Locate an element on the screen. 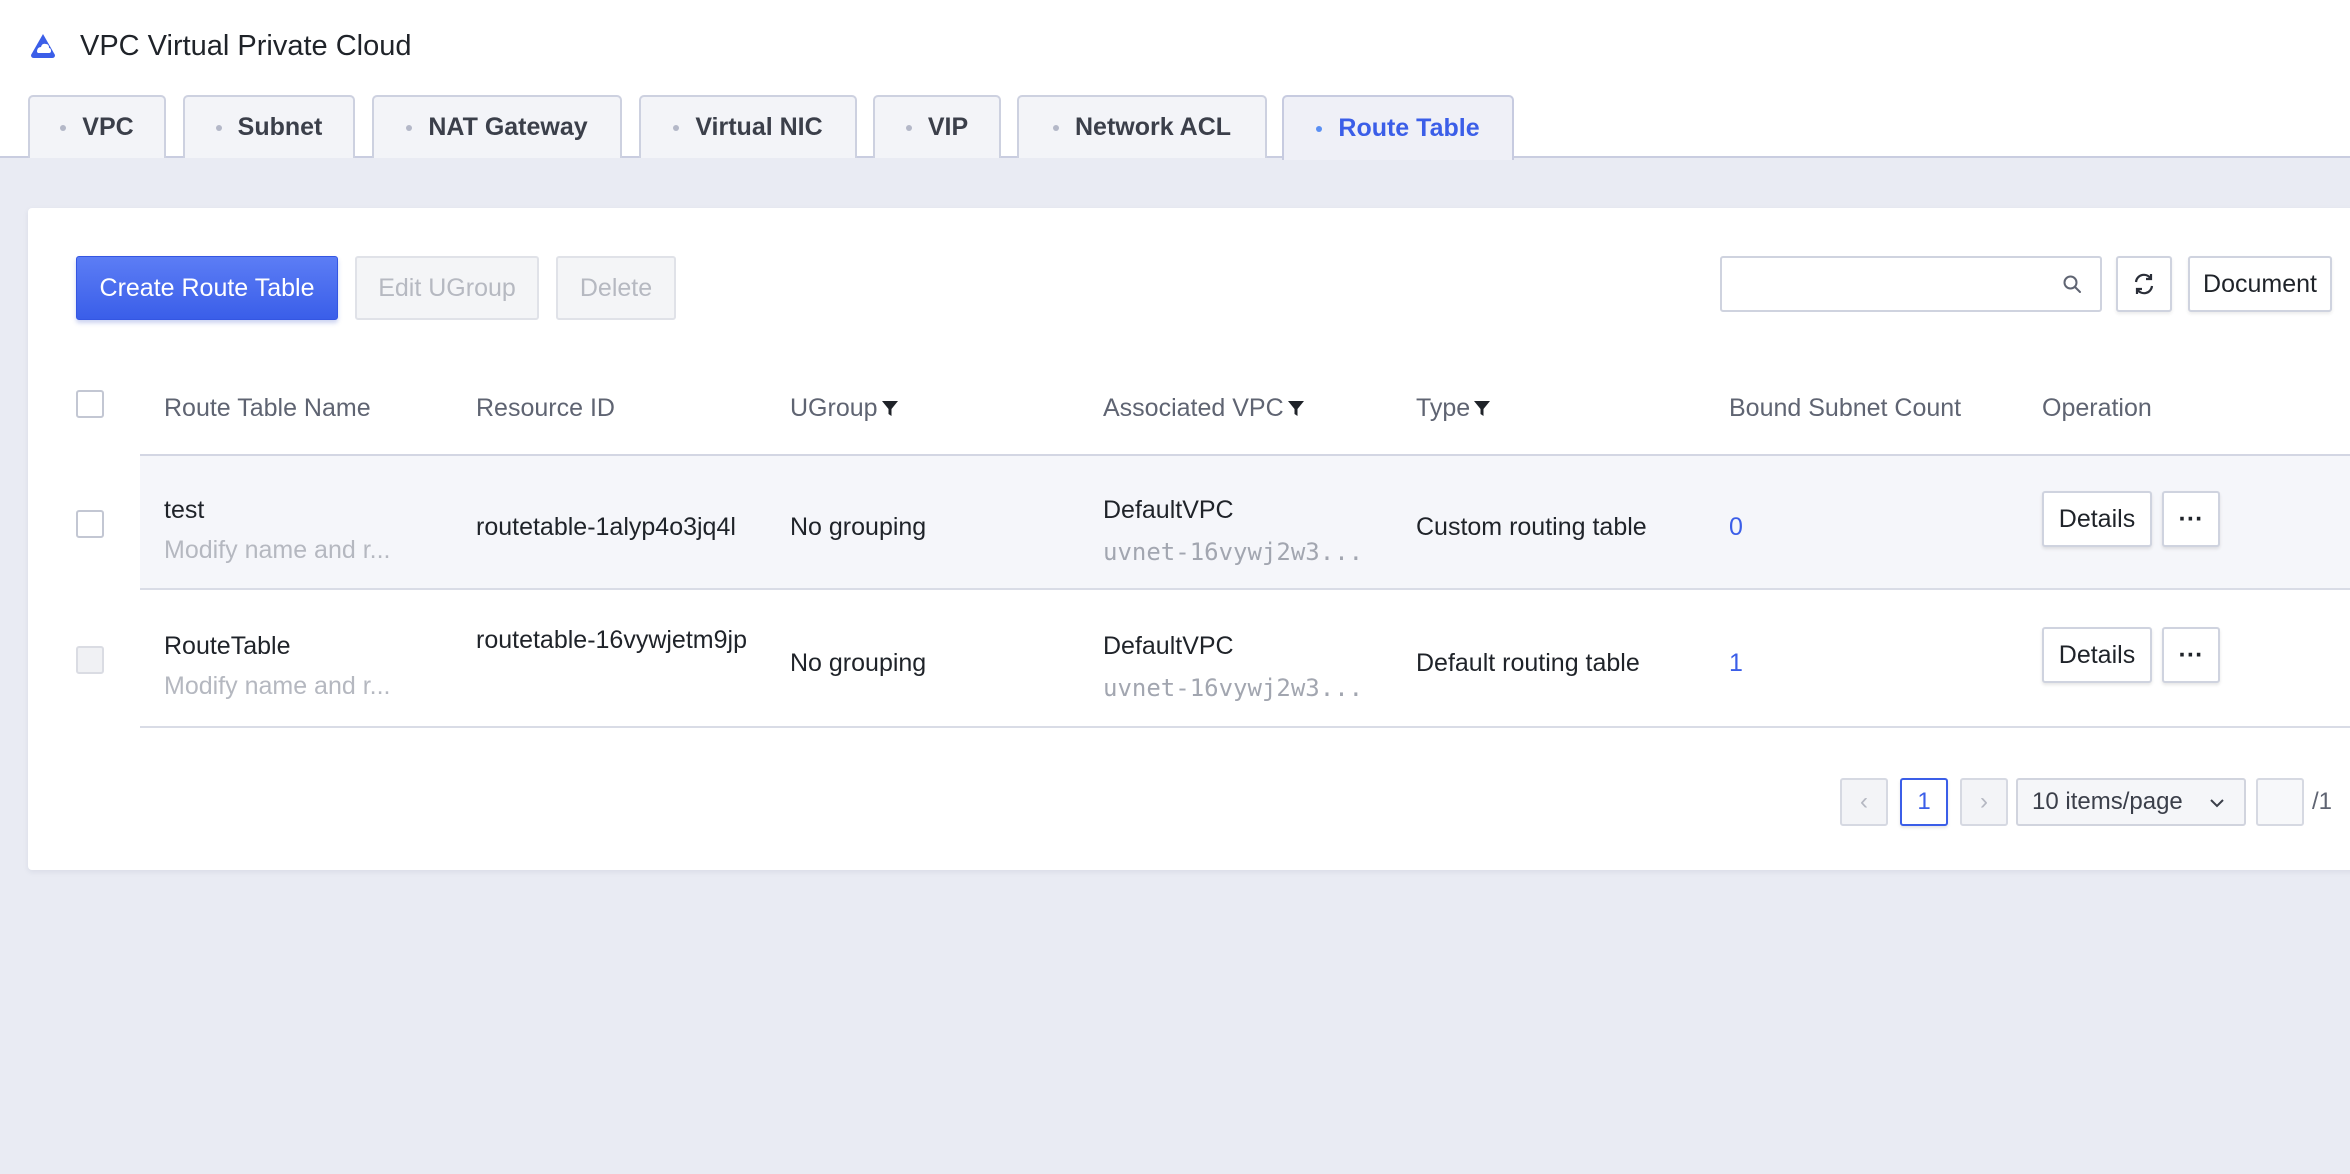 The width and height of the screenshot is (2350, 1174). column-header-type: Type is located at coordinates (1454, 408).